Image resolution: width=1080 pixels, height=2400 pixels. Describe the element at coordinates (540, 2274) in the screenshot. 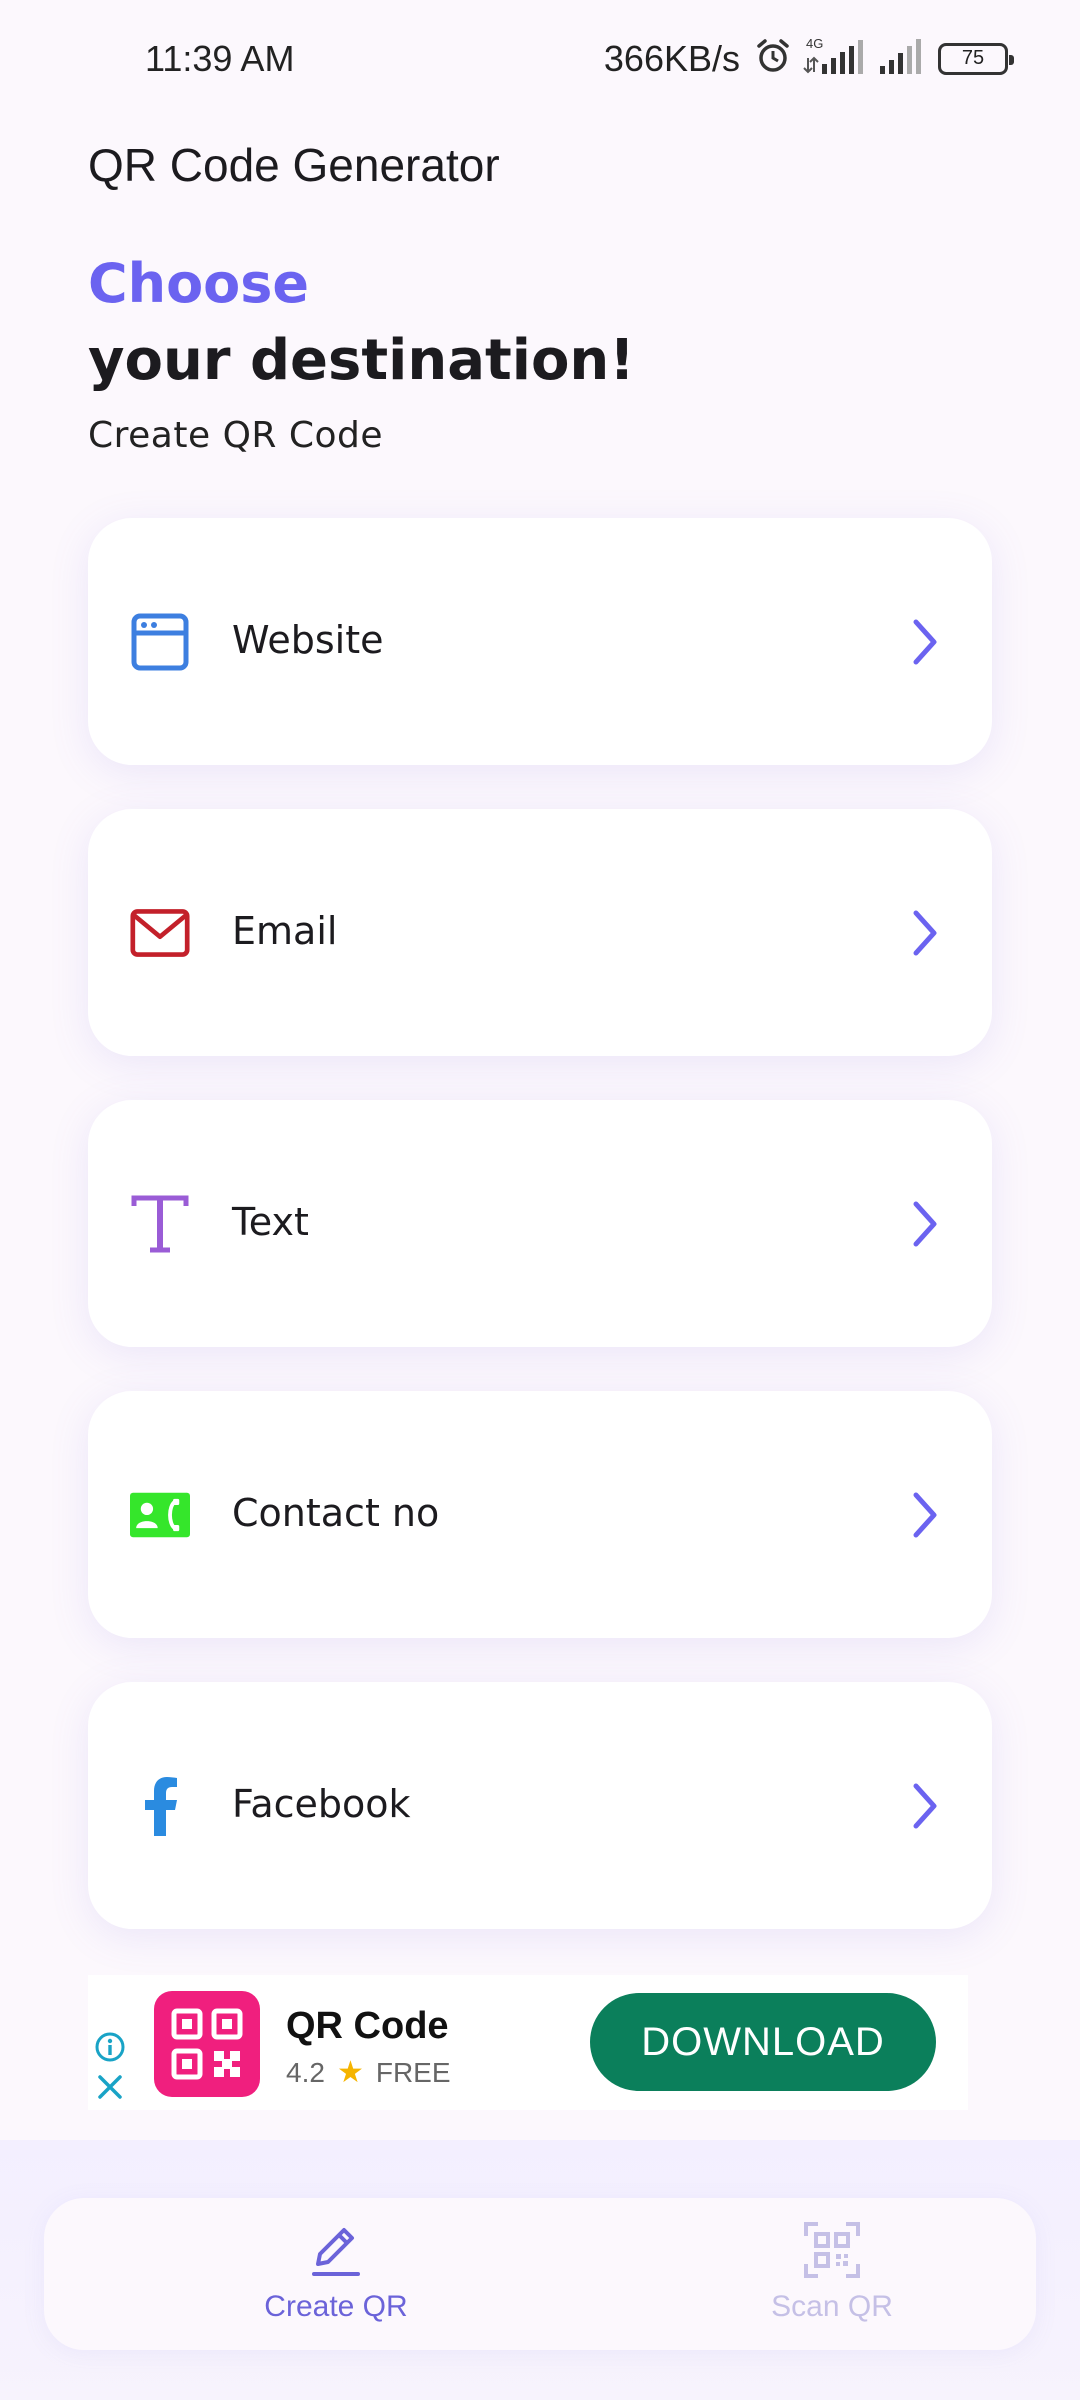

I see `bottom-nav: Create QR Scan QR` at that location.